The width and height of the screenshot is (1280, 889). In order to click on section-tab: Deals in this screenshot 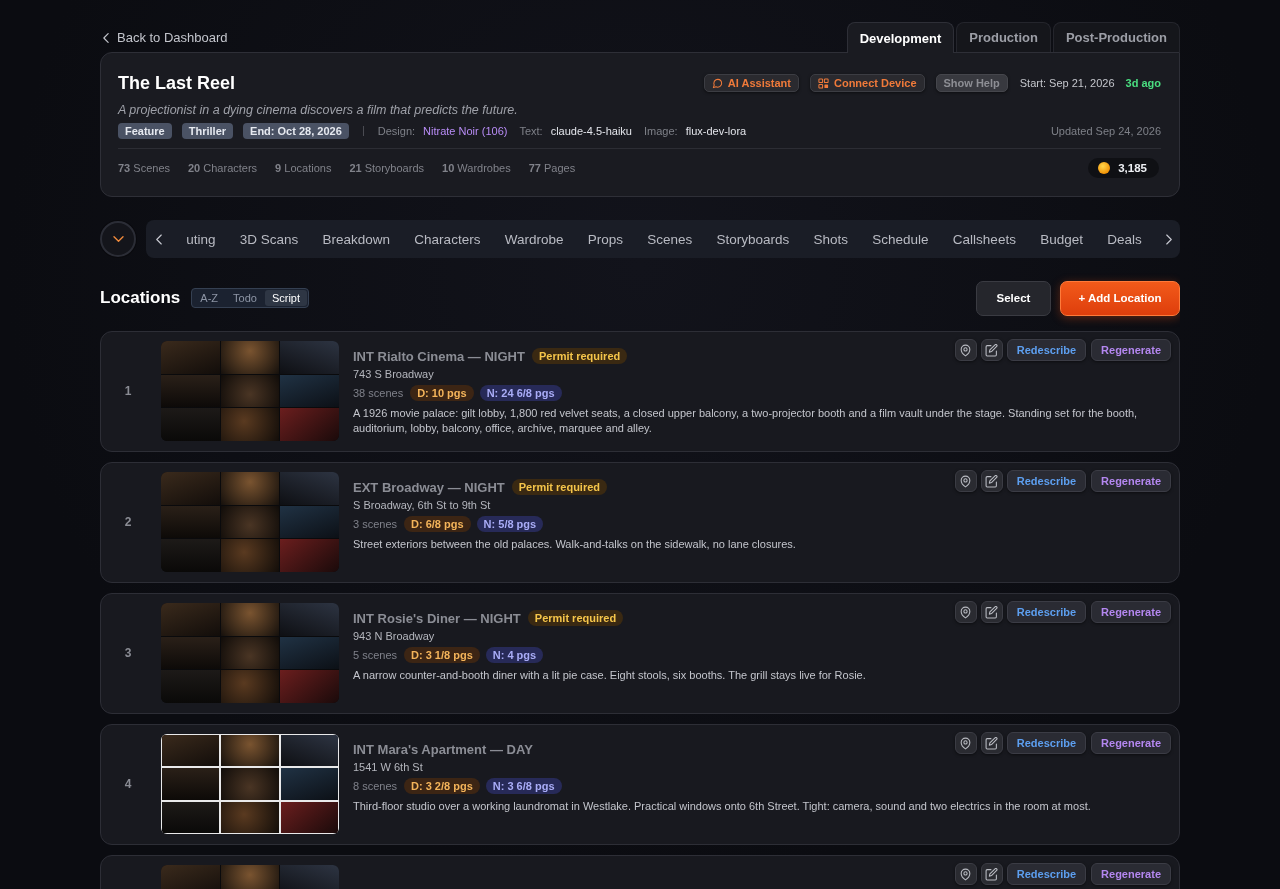, I will do `click(1124, 239)`.